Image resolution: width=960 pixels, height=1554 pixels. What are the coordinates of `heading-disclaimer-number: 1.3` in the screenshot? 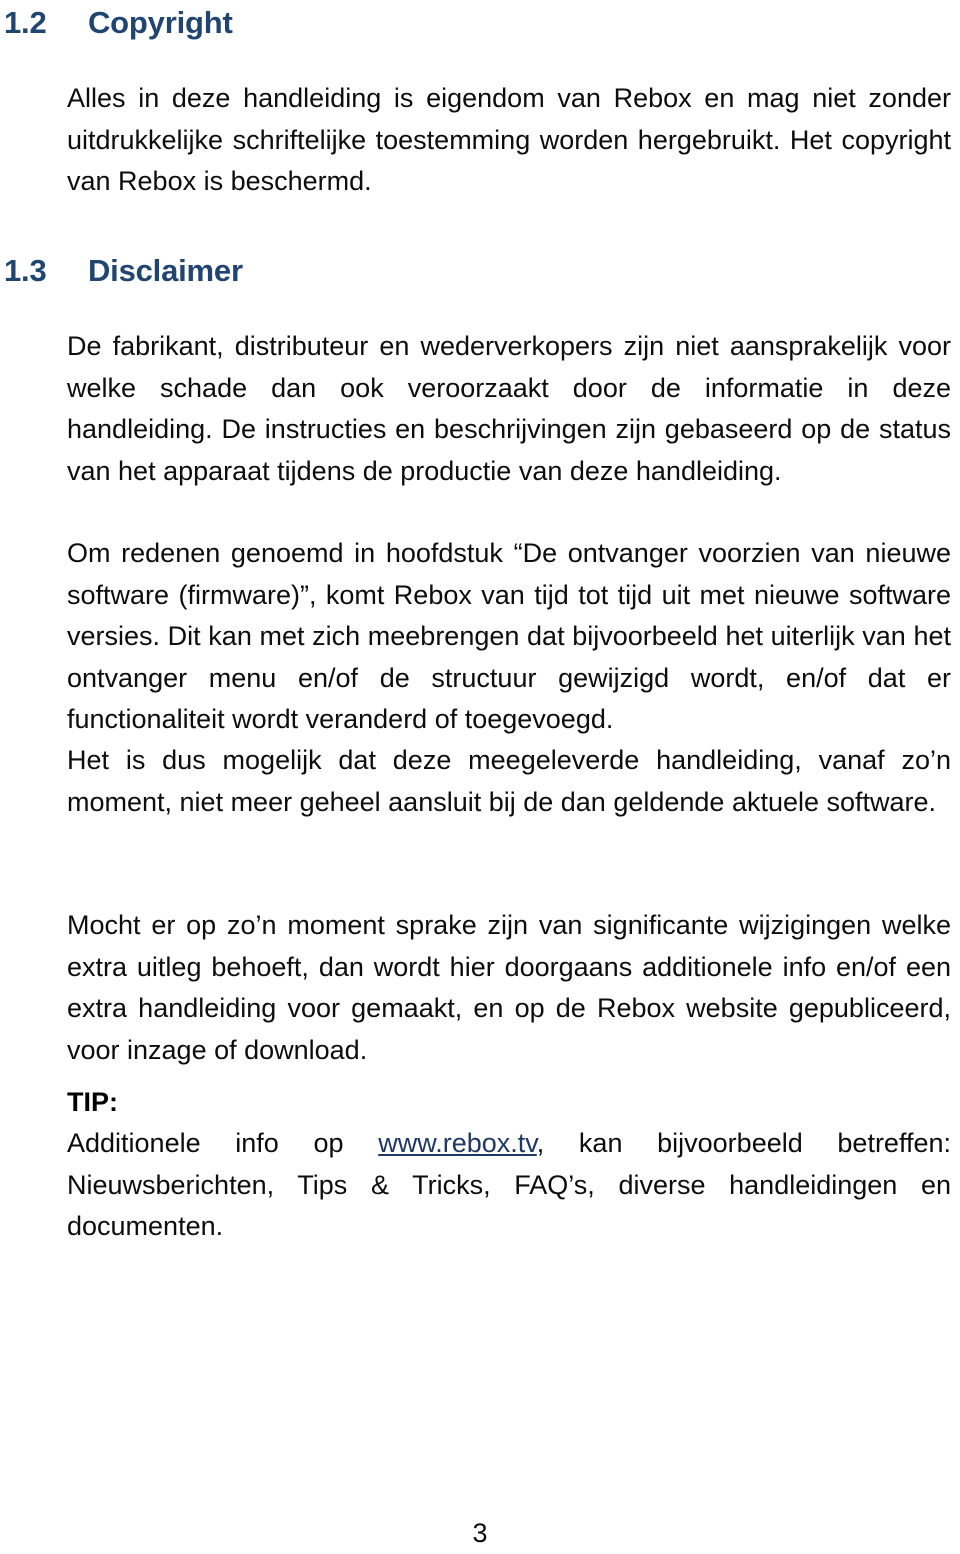 It's located at (25, 270).